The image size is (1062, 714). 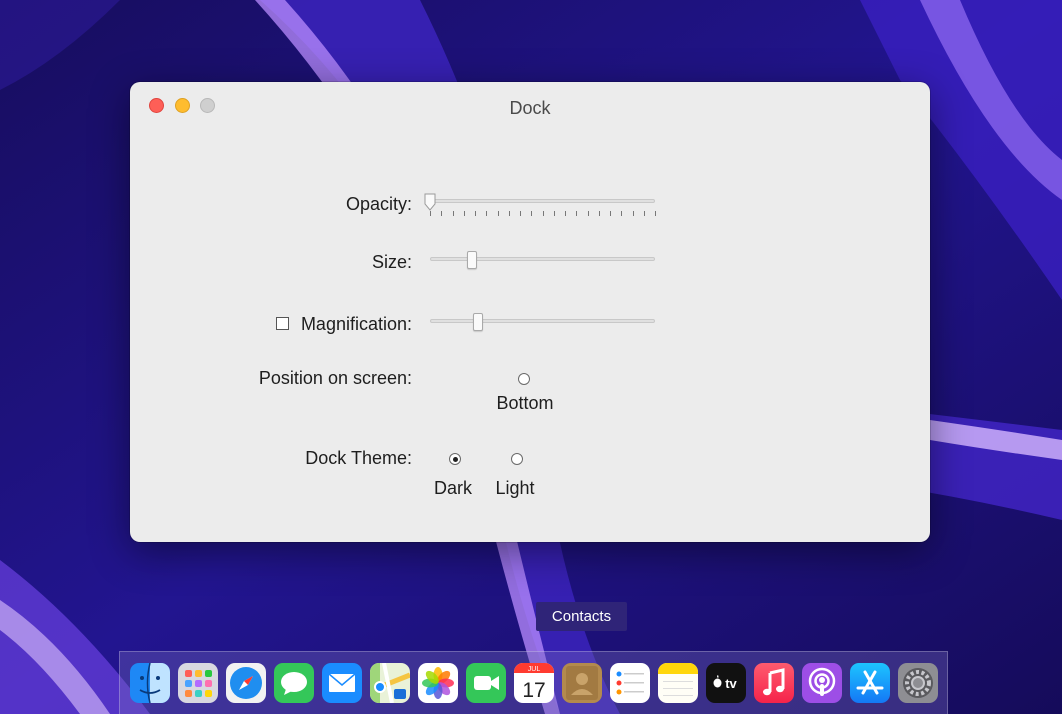 I want to click on photos-icon, so click(x=438, y=683).